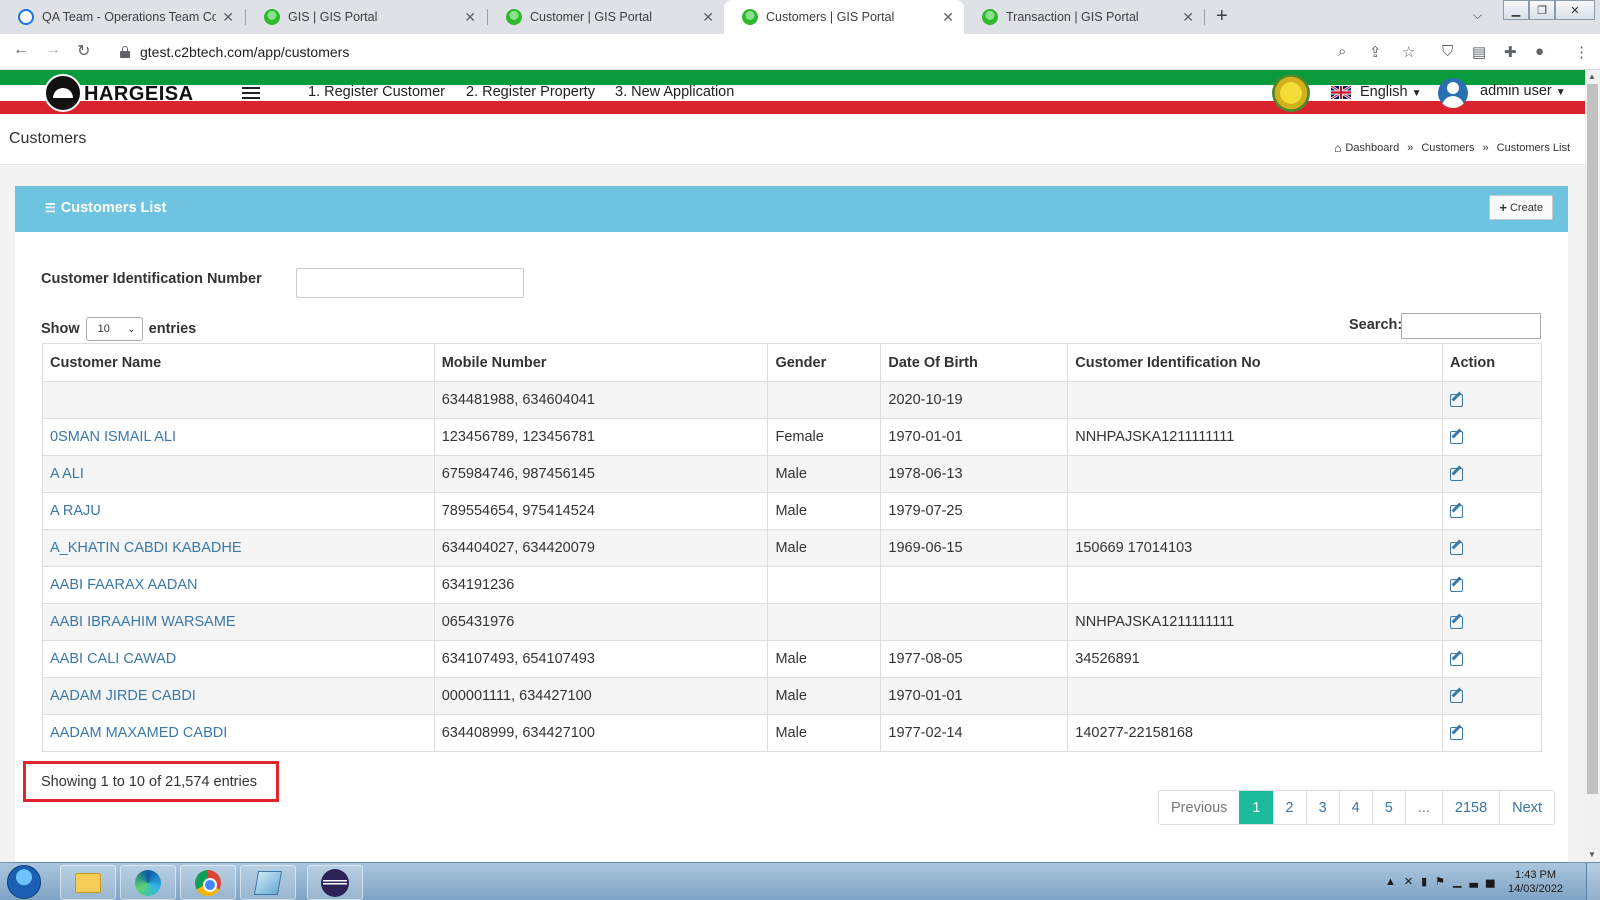 This screenshot has width=1600, height=900. I want to click on battery-icon: ▮, so click(1428, 882).